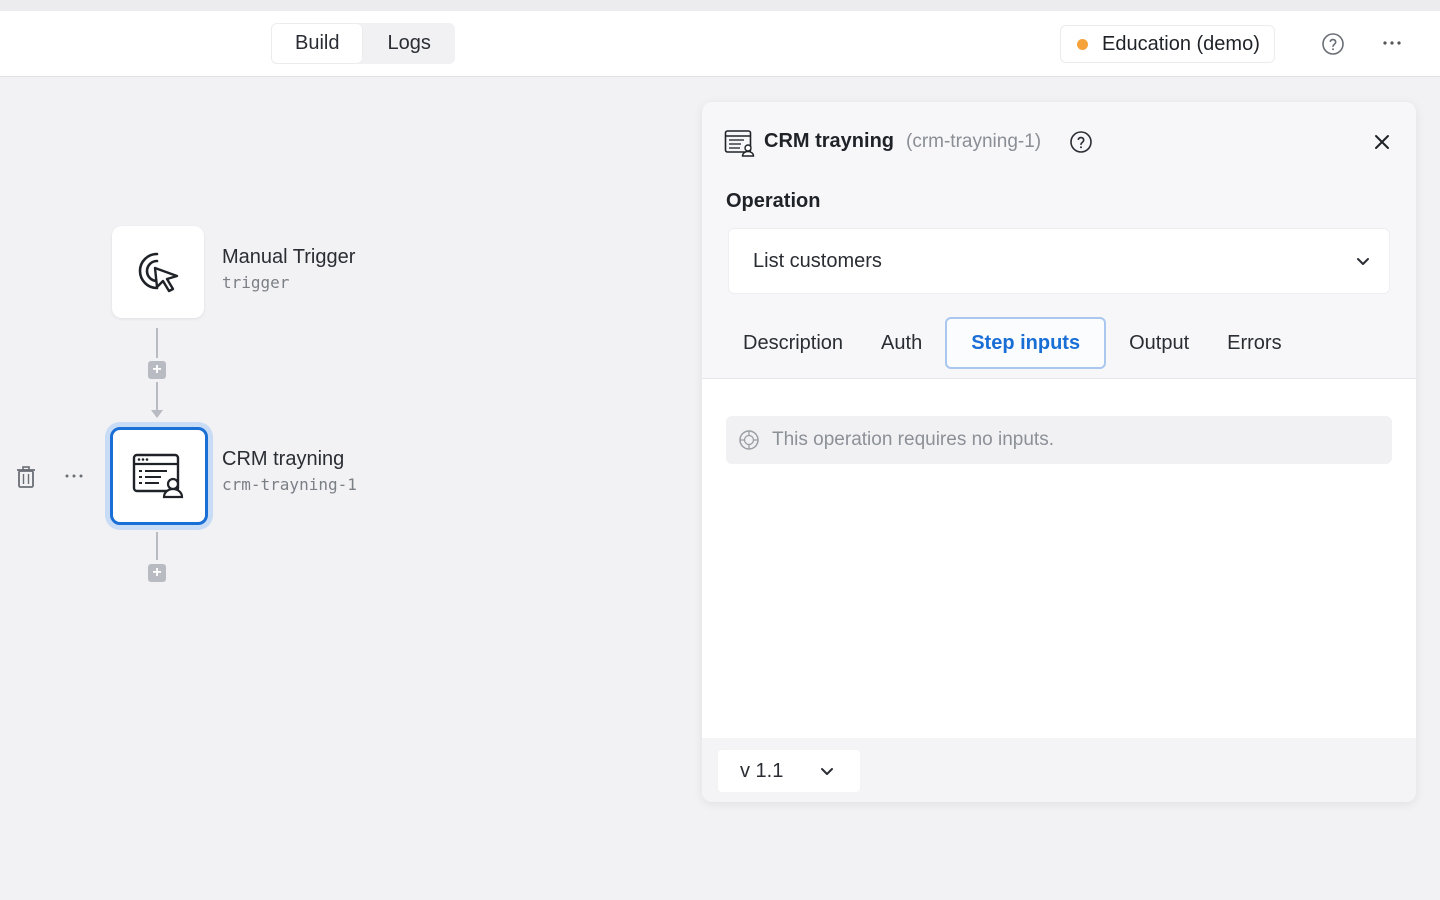 The height and width of the screenshot is (900, 1440). I want to click on info-notice: This operation requires no inputs., so click(1059, 440).